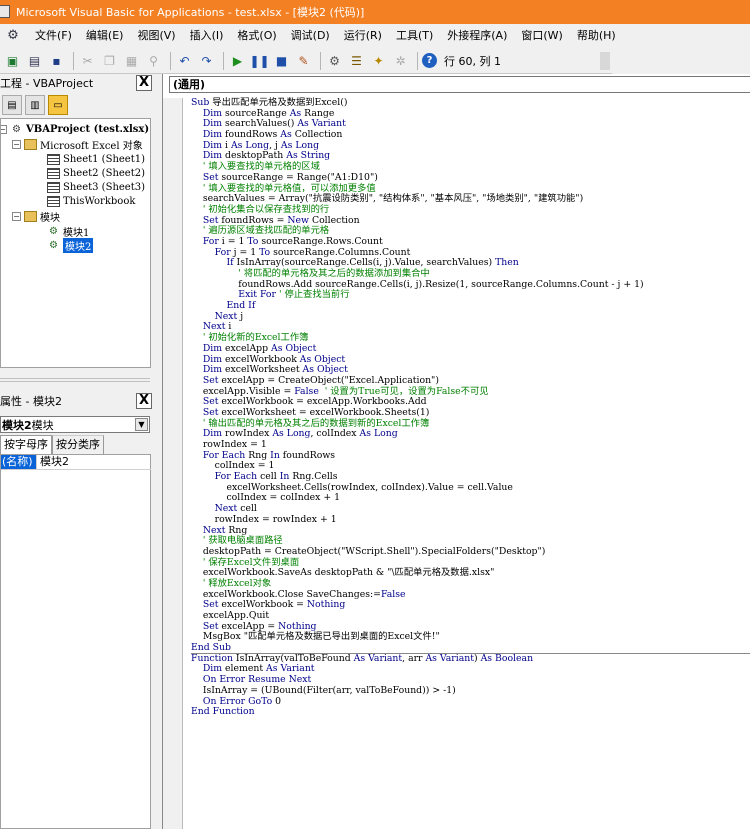 The image size is (750, 829). I want to click on menu-run: 运行(R), so click(363, 36).